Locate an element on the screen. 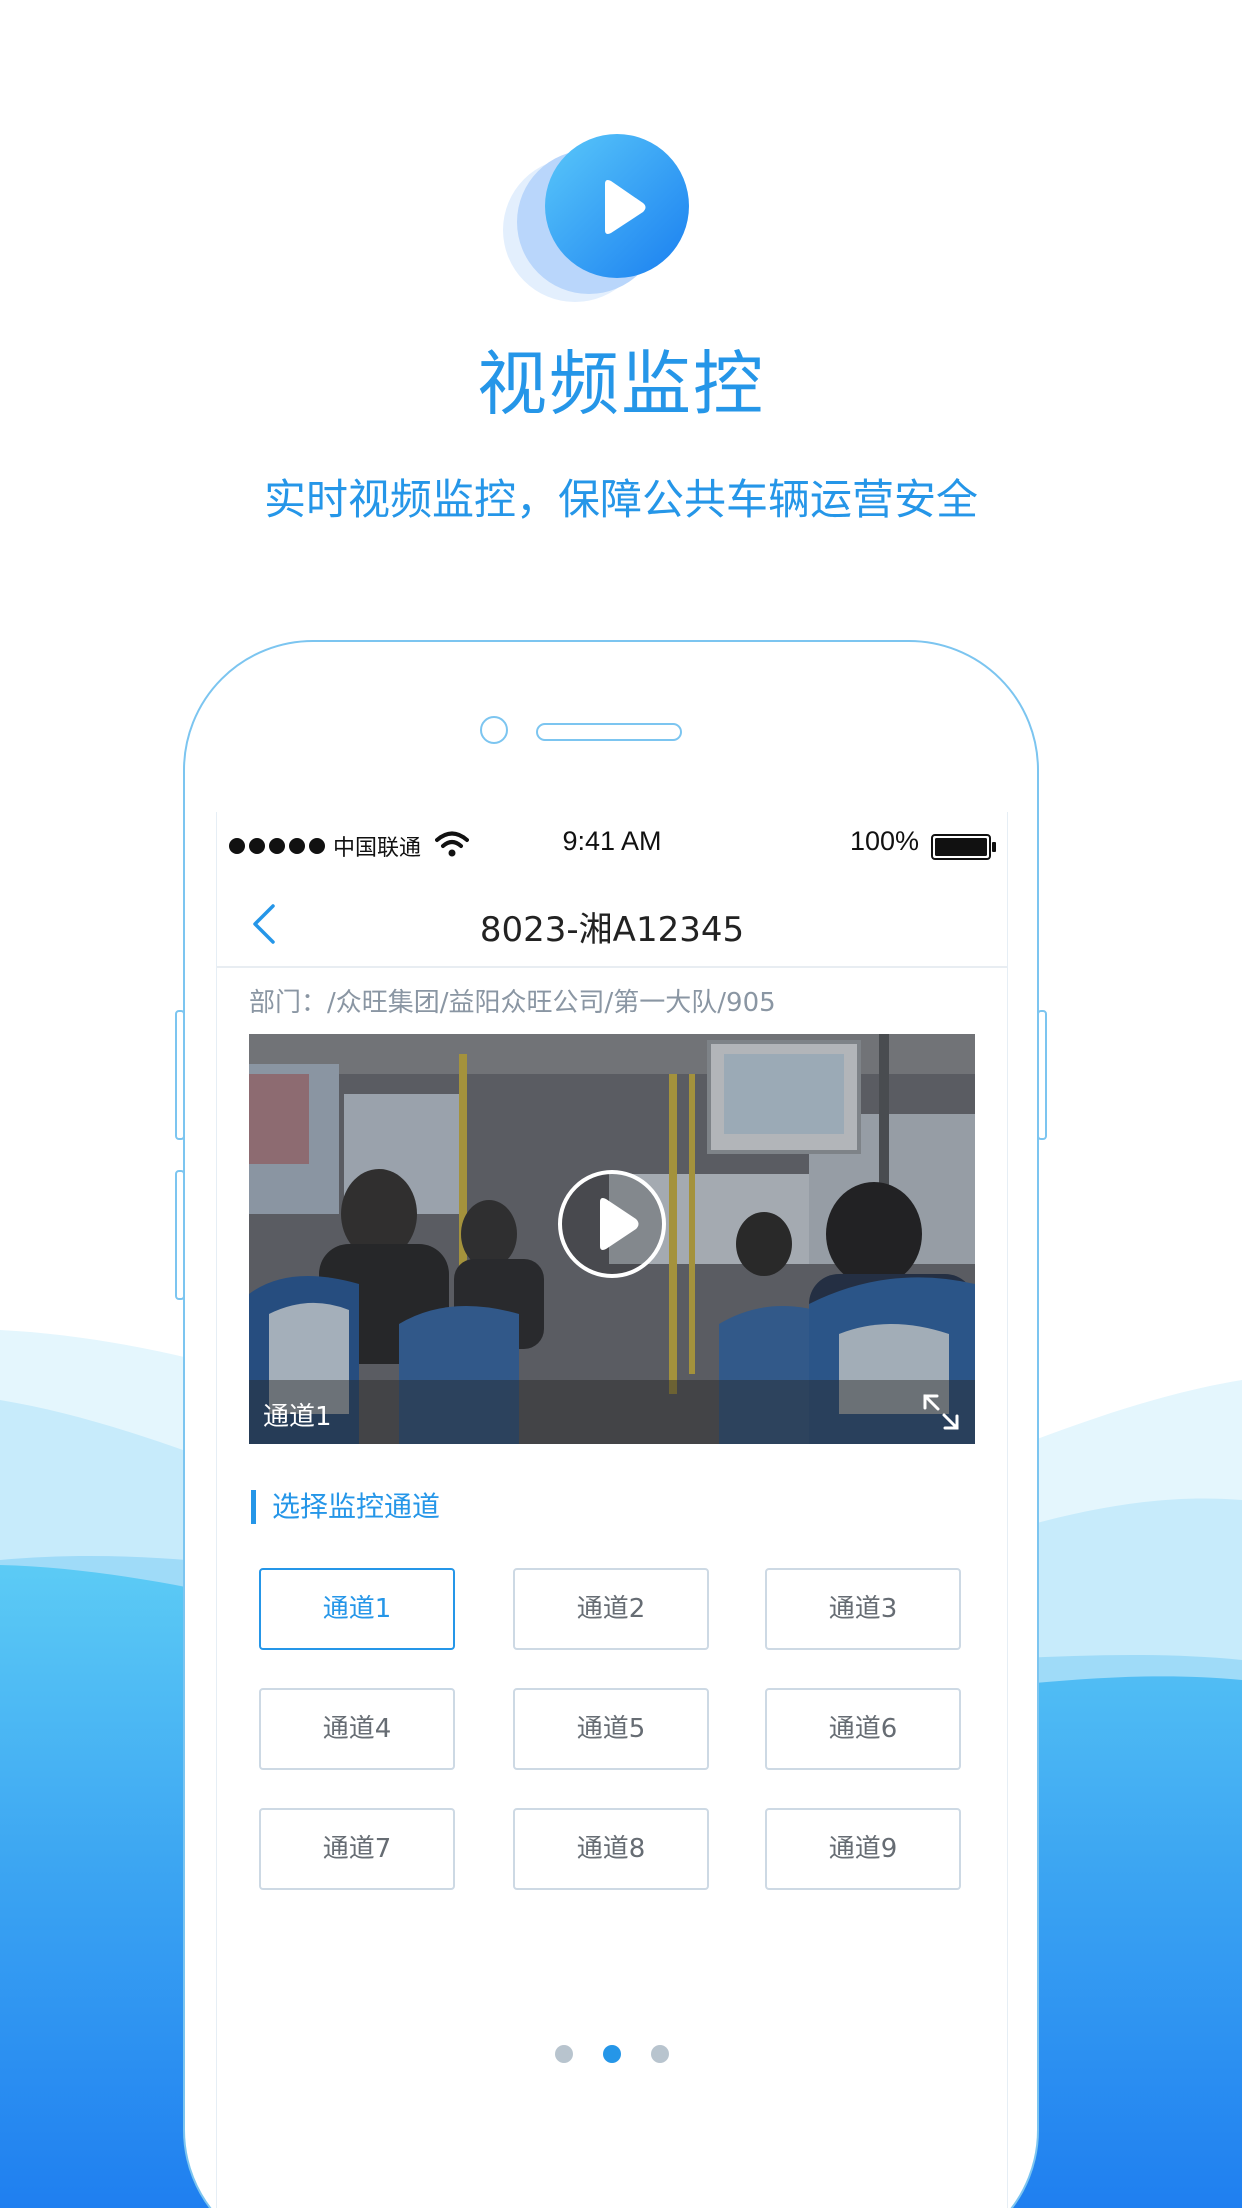  department-path: 部门：/众旺集团/益阳众旺公司/第一大队/905 is located at coordinates (512, 1003).